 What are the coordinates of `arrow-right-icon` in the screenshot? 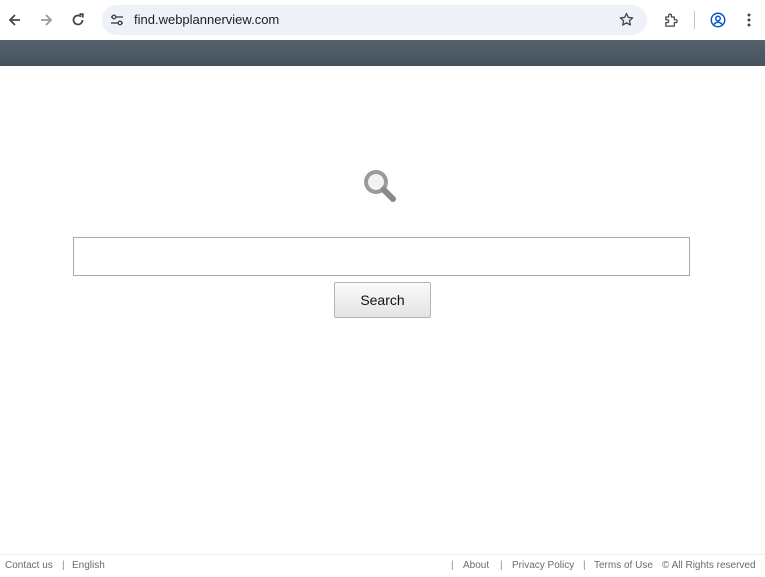 It's located at (47, 20).